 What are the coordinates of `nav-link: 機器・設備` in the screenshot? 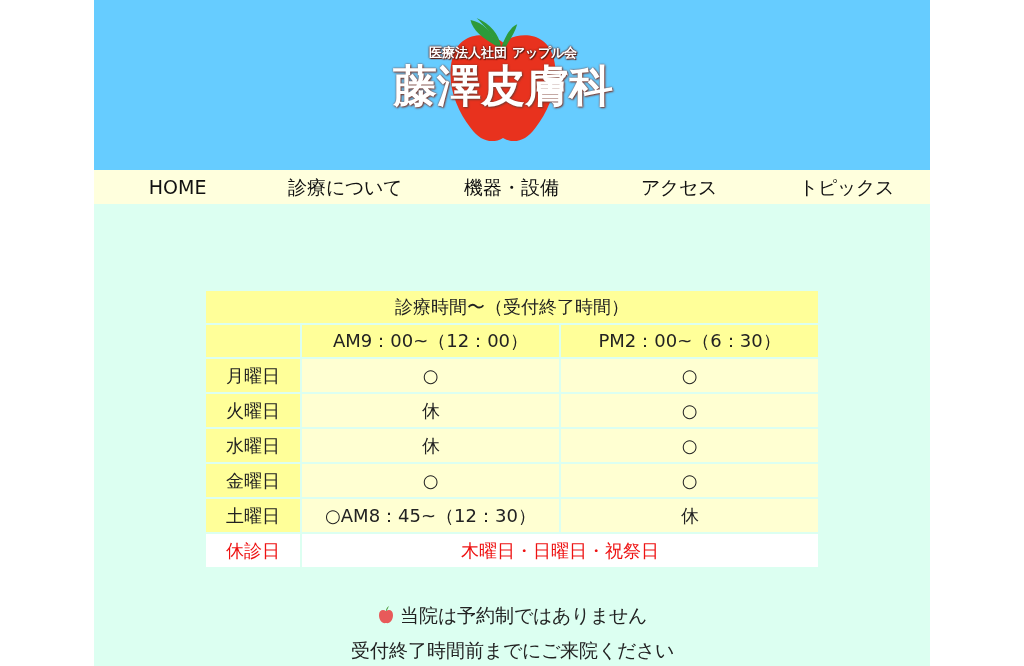 It's located at (512, 187).